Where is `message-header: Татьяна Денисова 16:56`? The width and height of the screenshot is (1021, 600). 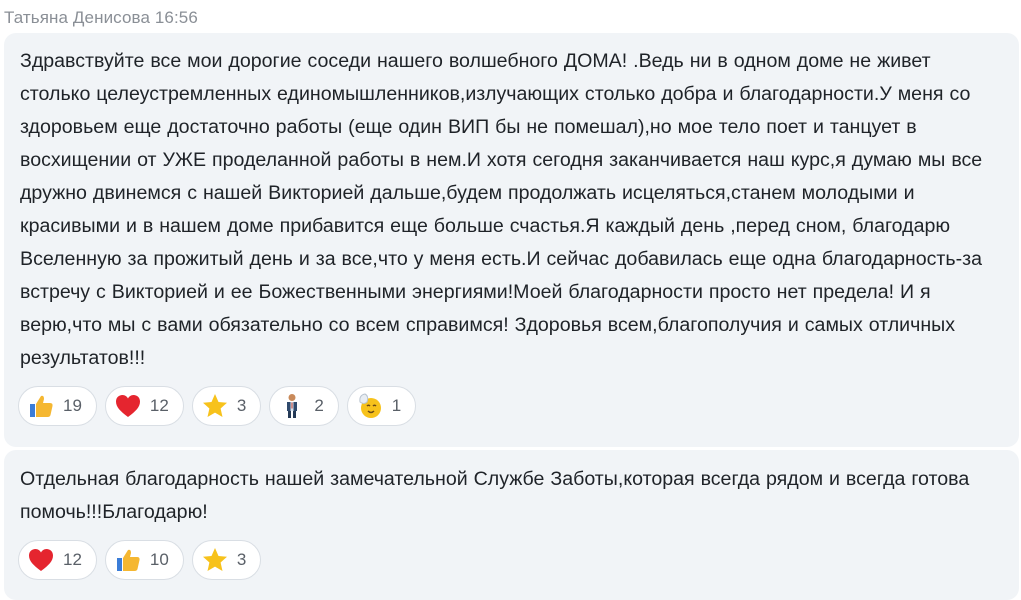 message-header: Татьяна Денисова 16:56 is located at coordinates (101, 18).